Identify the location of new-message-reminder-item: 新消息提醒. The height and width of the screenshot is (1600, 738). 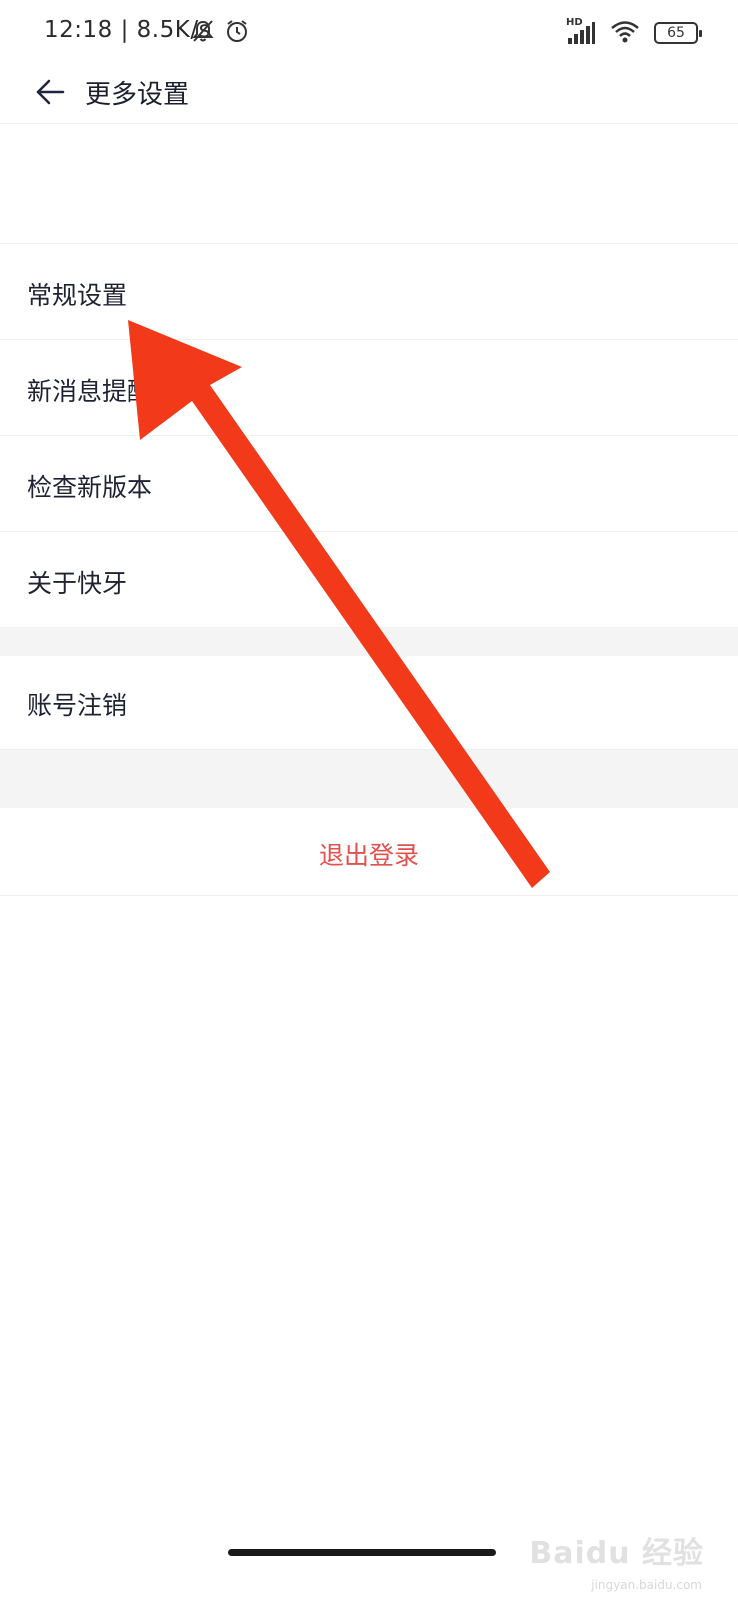
(369, 388).